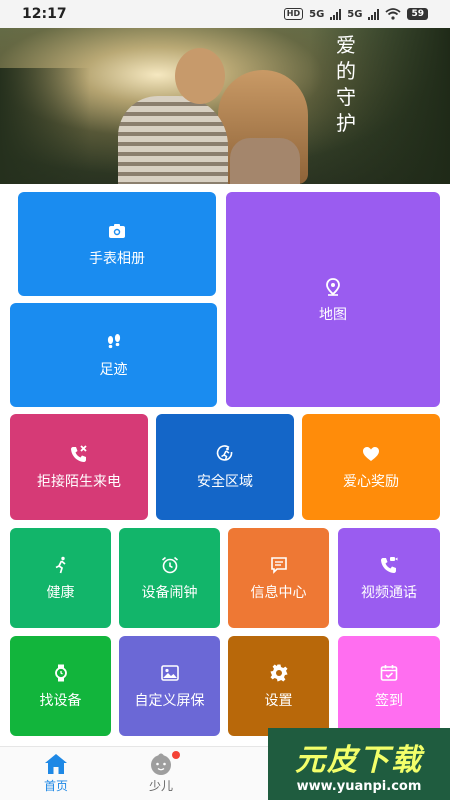  I want to click on safe-zone-tile: 安全区域, so click(225, 467).